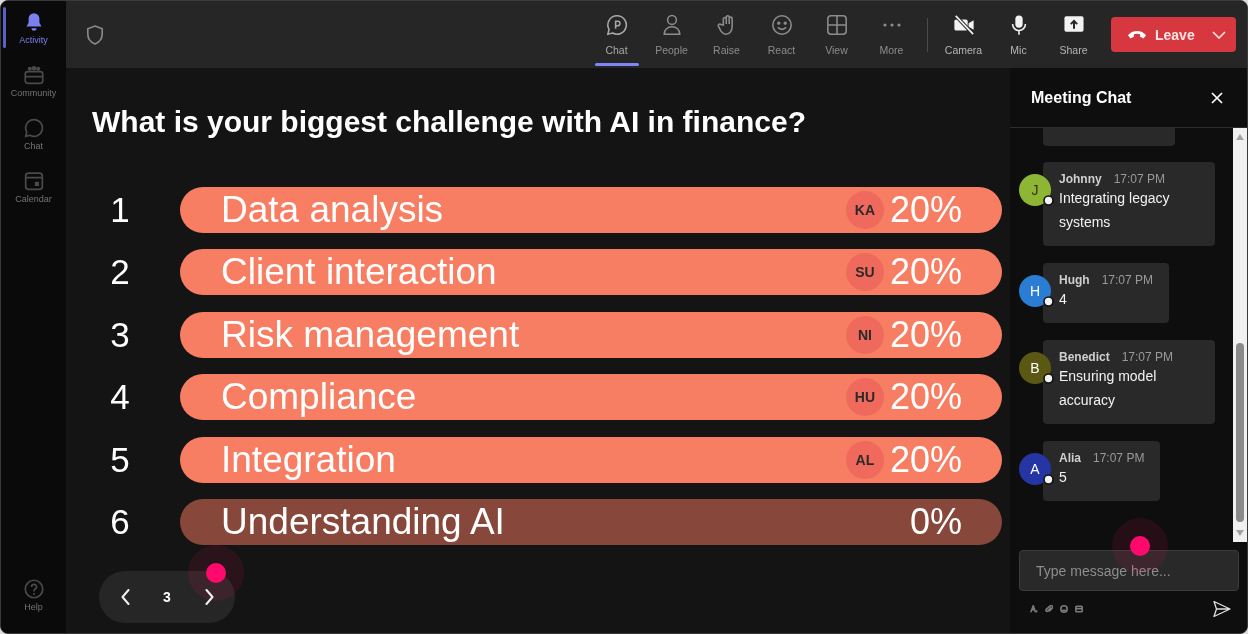 The height and width of the screenshot is (634, 1248). What do you see at coordinates (1073, 25) in the screenshot?
I see `share-screen-icon` at bounding box center [1073, 25].